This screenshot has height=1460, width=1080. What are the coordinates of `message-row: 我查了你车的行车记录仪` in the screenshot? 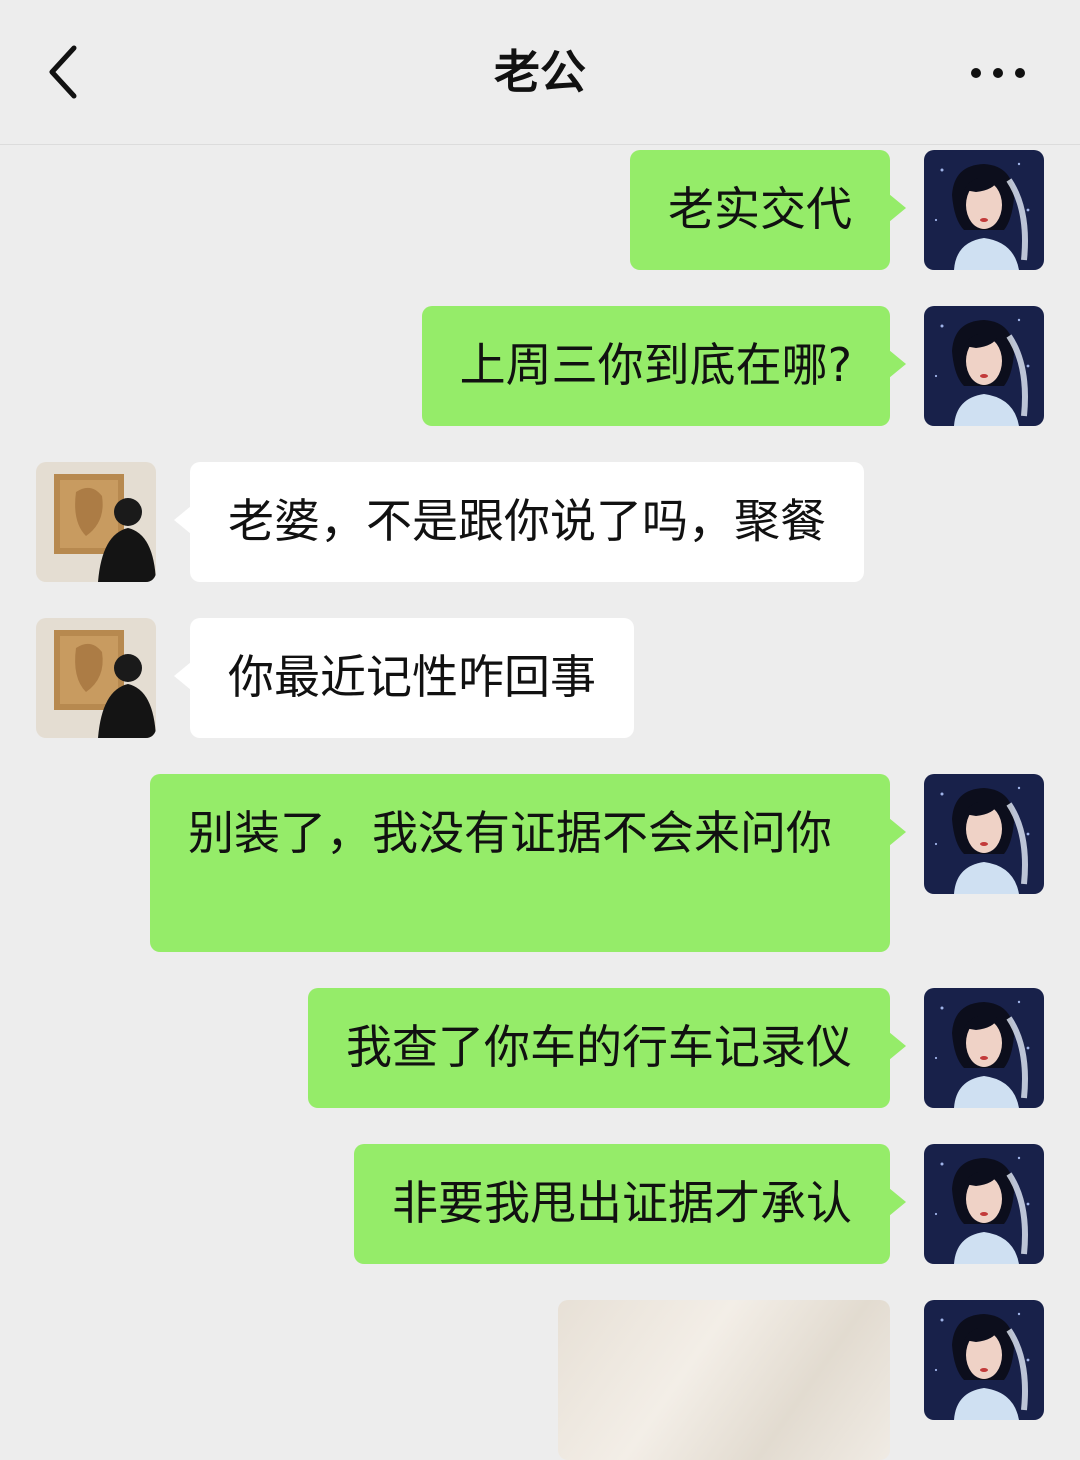 It's located at (540, 1048).